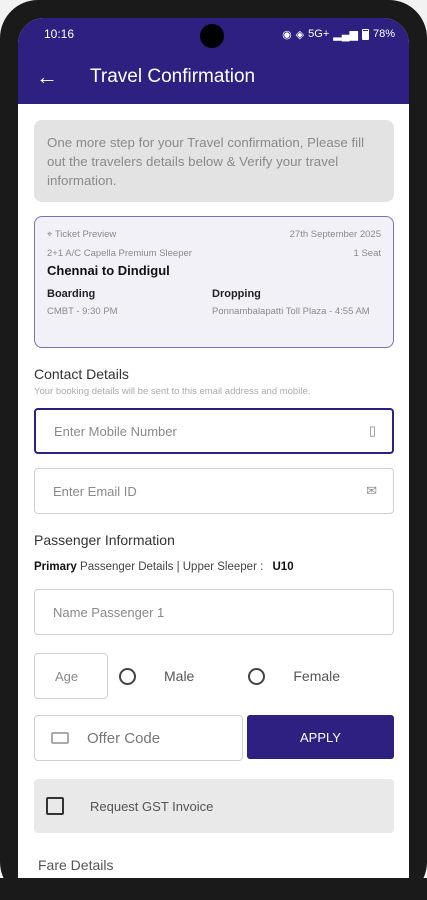 The image size is (427, 900). What do you see at coordinates (71, 676) in the screenshot?
I see `age-input: Age` at bounding box center [71, 676].